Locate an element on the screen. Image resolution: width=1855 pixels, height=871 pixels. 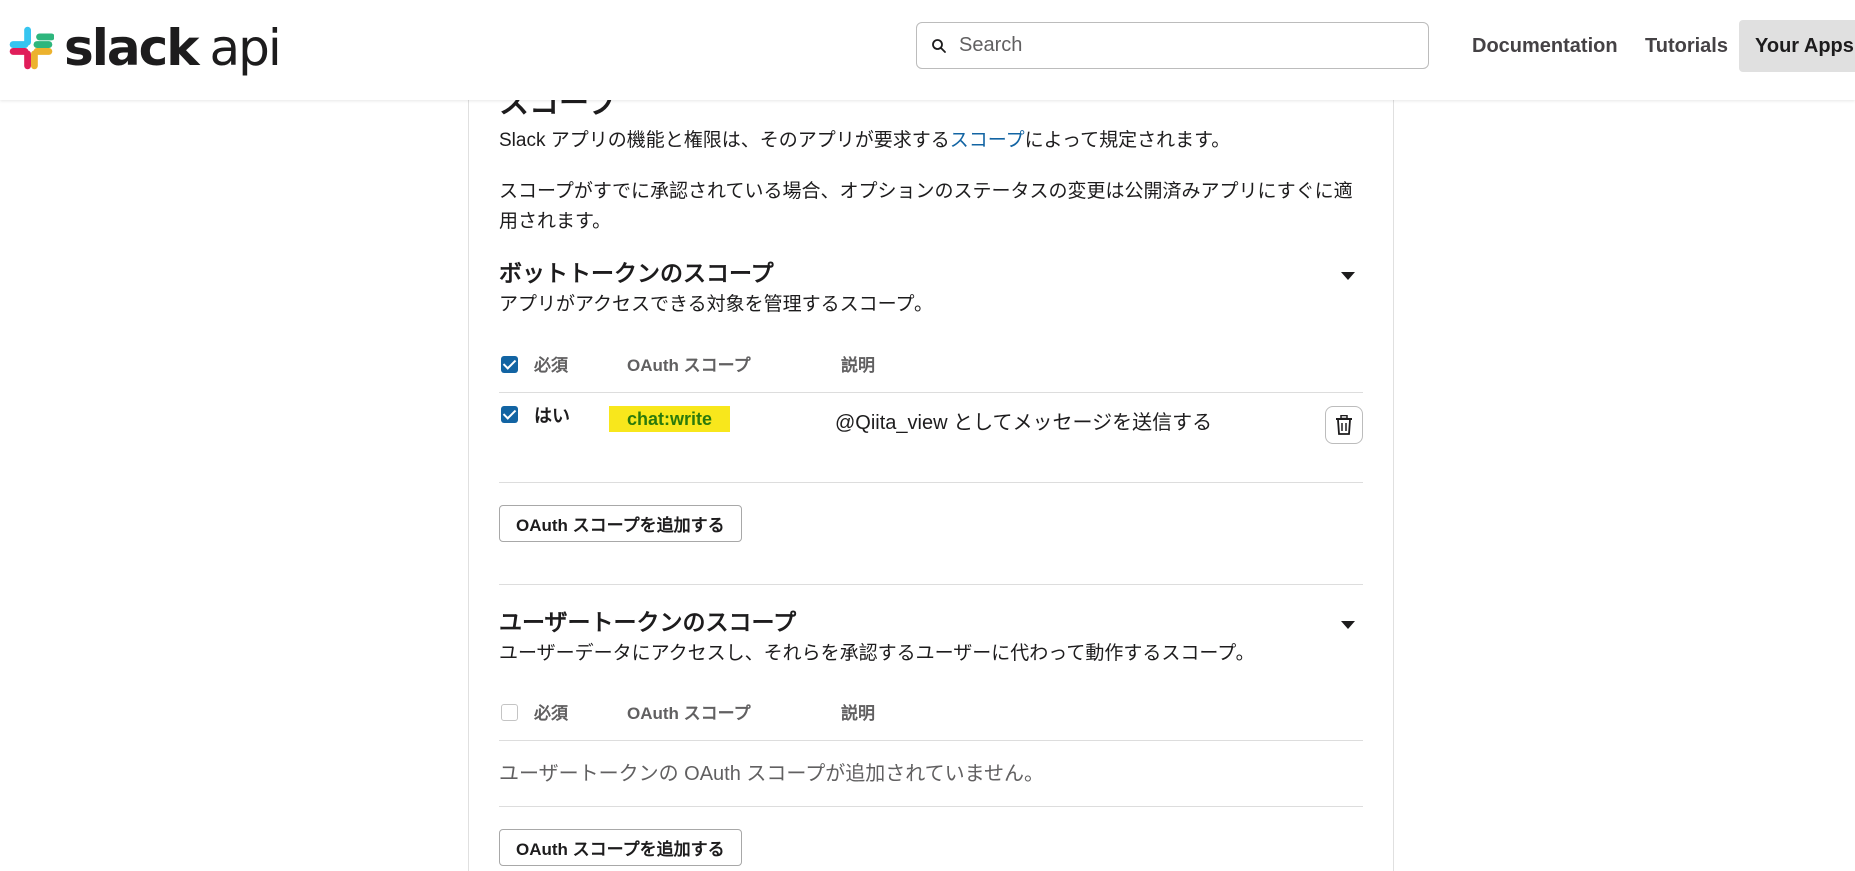
slack-api-logo: slack api is located at coordinates (145, 48).